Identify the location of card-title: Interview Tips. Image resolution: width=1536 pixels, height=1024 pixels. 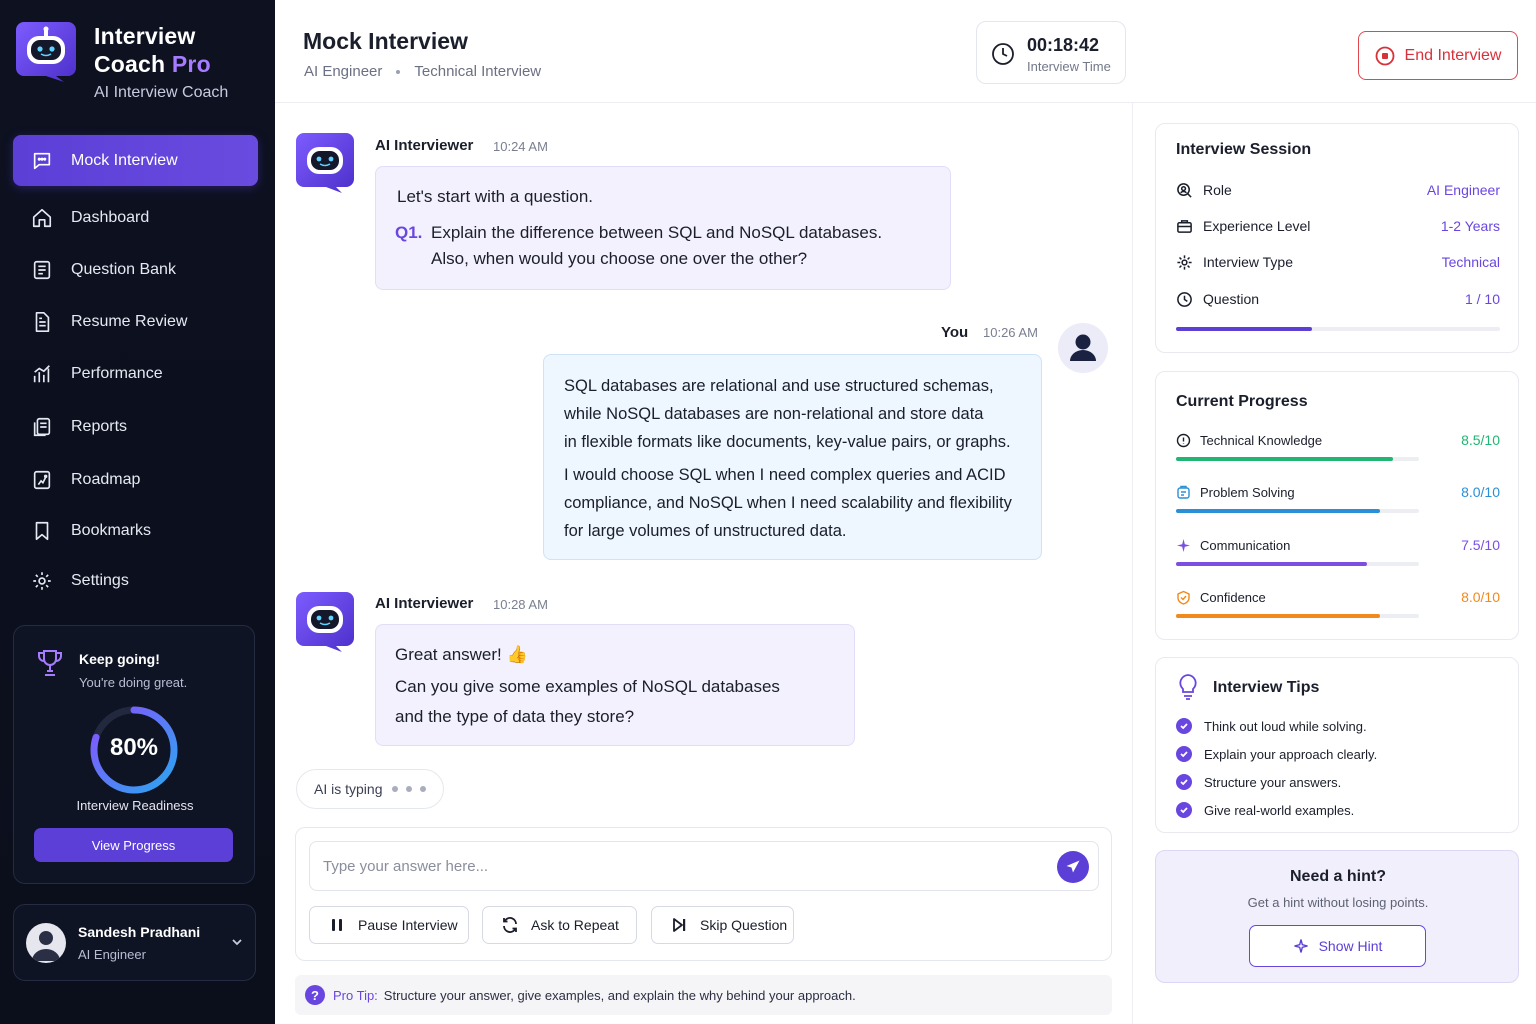
(1266, 687).